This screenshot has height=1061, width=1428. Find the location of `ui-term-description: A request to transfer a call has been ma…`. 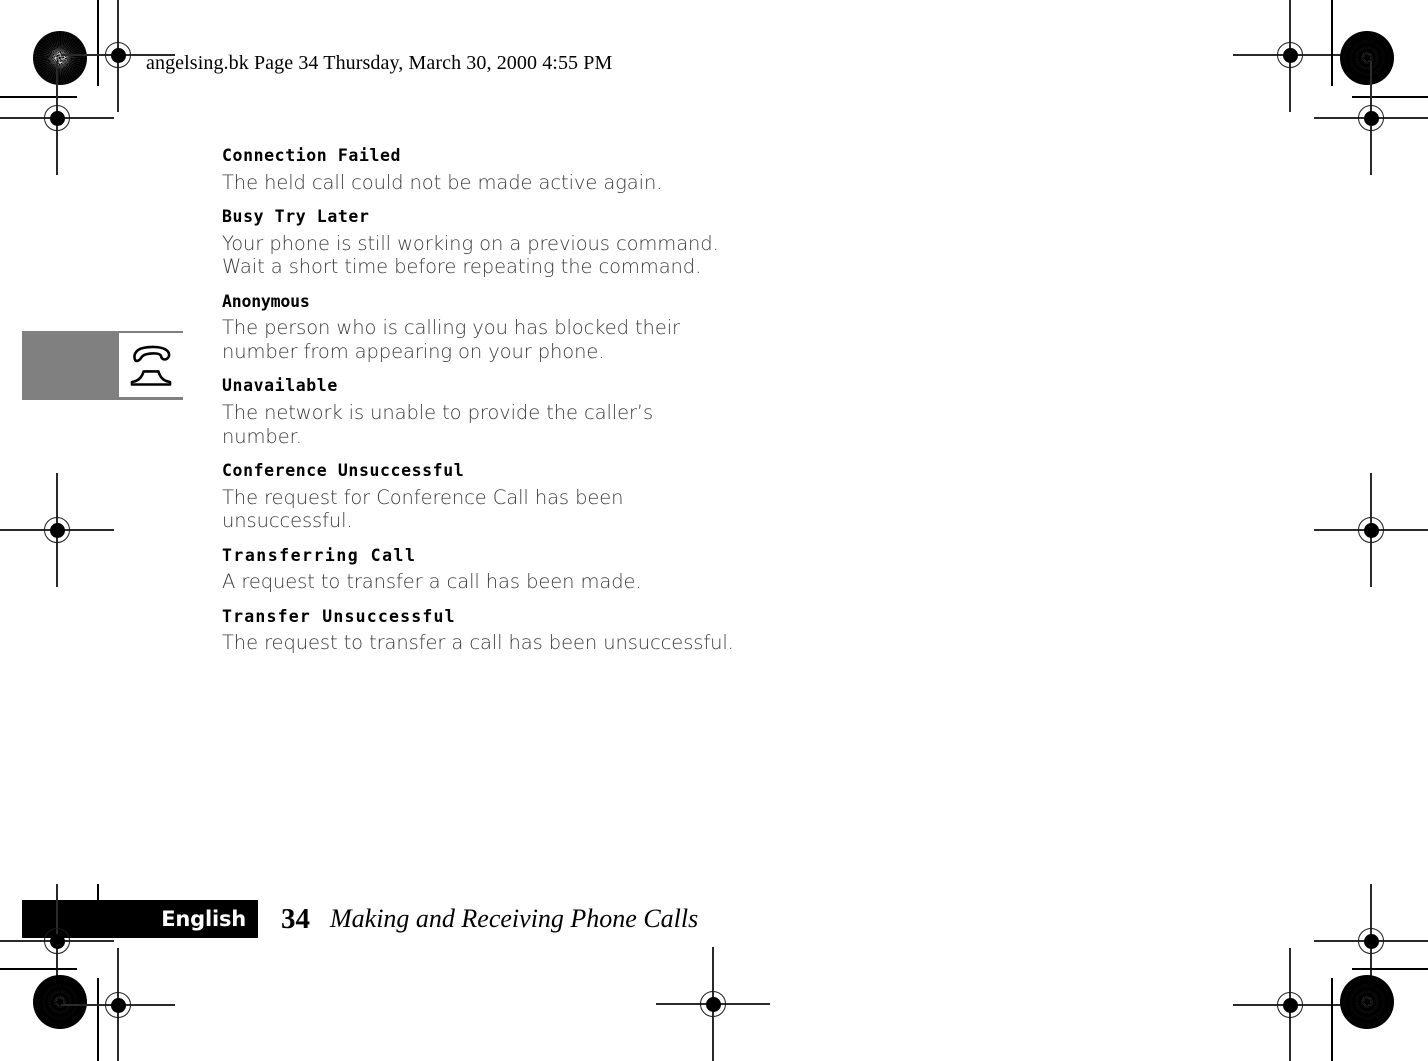

ui-term-description: A request to transfer a call has been ma… is located at coordinates (432, 582).